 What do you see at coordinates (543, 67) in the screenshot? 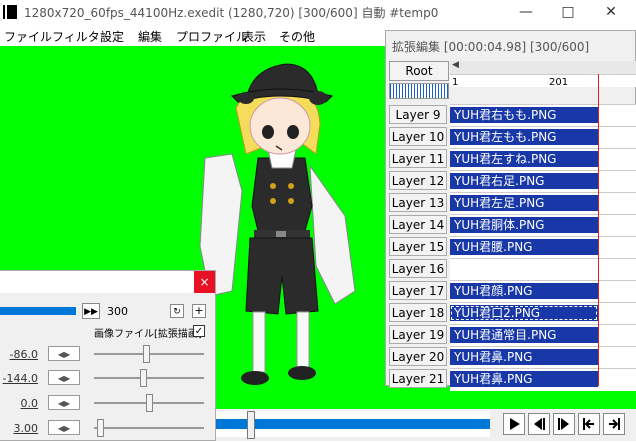
I see `timeline-scrollbar: ◀` at bounding box center [543, 67].